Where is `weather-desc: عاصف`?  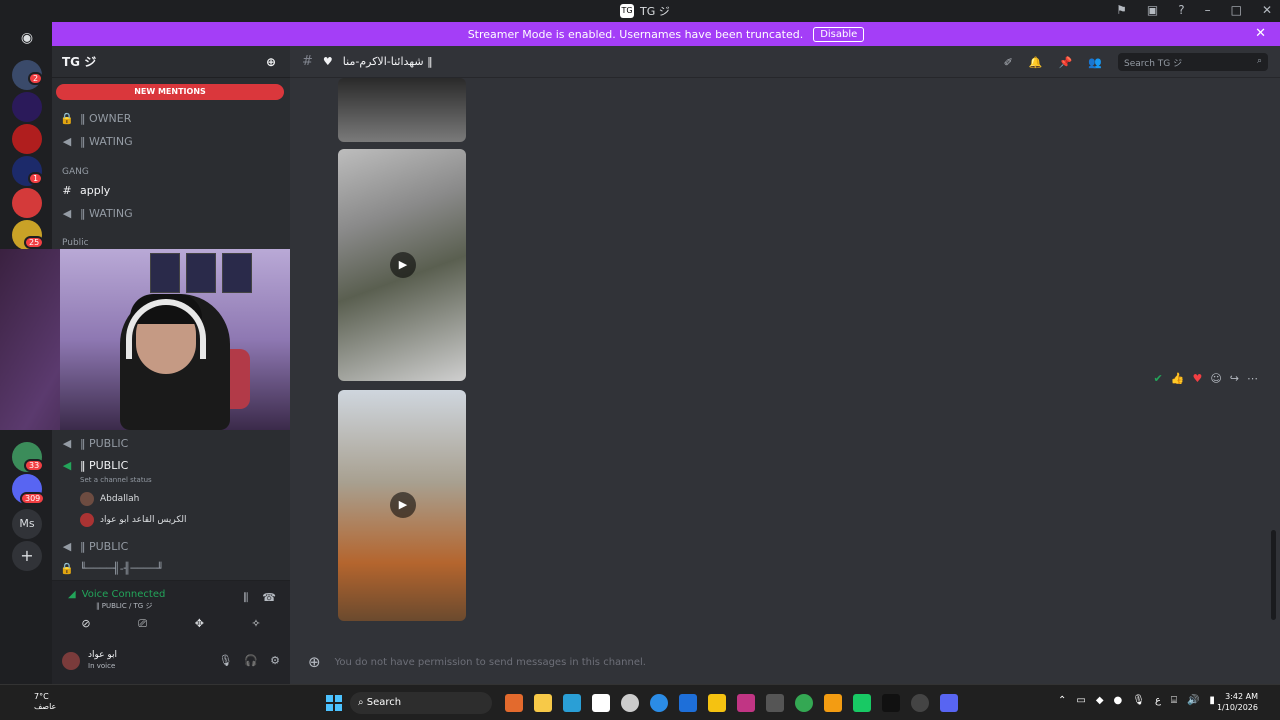 weather-desc: عاصف is located at coordinates (45, 706).